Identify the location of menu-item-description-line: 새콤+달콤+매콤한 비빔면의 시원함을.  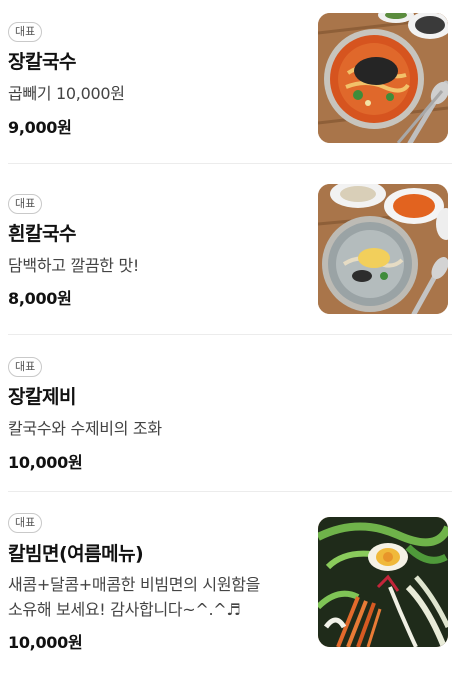
(134, 584).